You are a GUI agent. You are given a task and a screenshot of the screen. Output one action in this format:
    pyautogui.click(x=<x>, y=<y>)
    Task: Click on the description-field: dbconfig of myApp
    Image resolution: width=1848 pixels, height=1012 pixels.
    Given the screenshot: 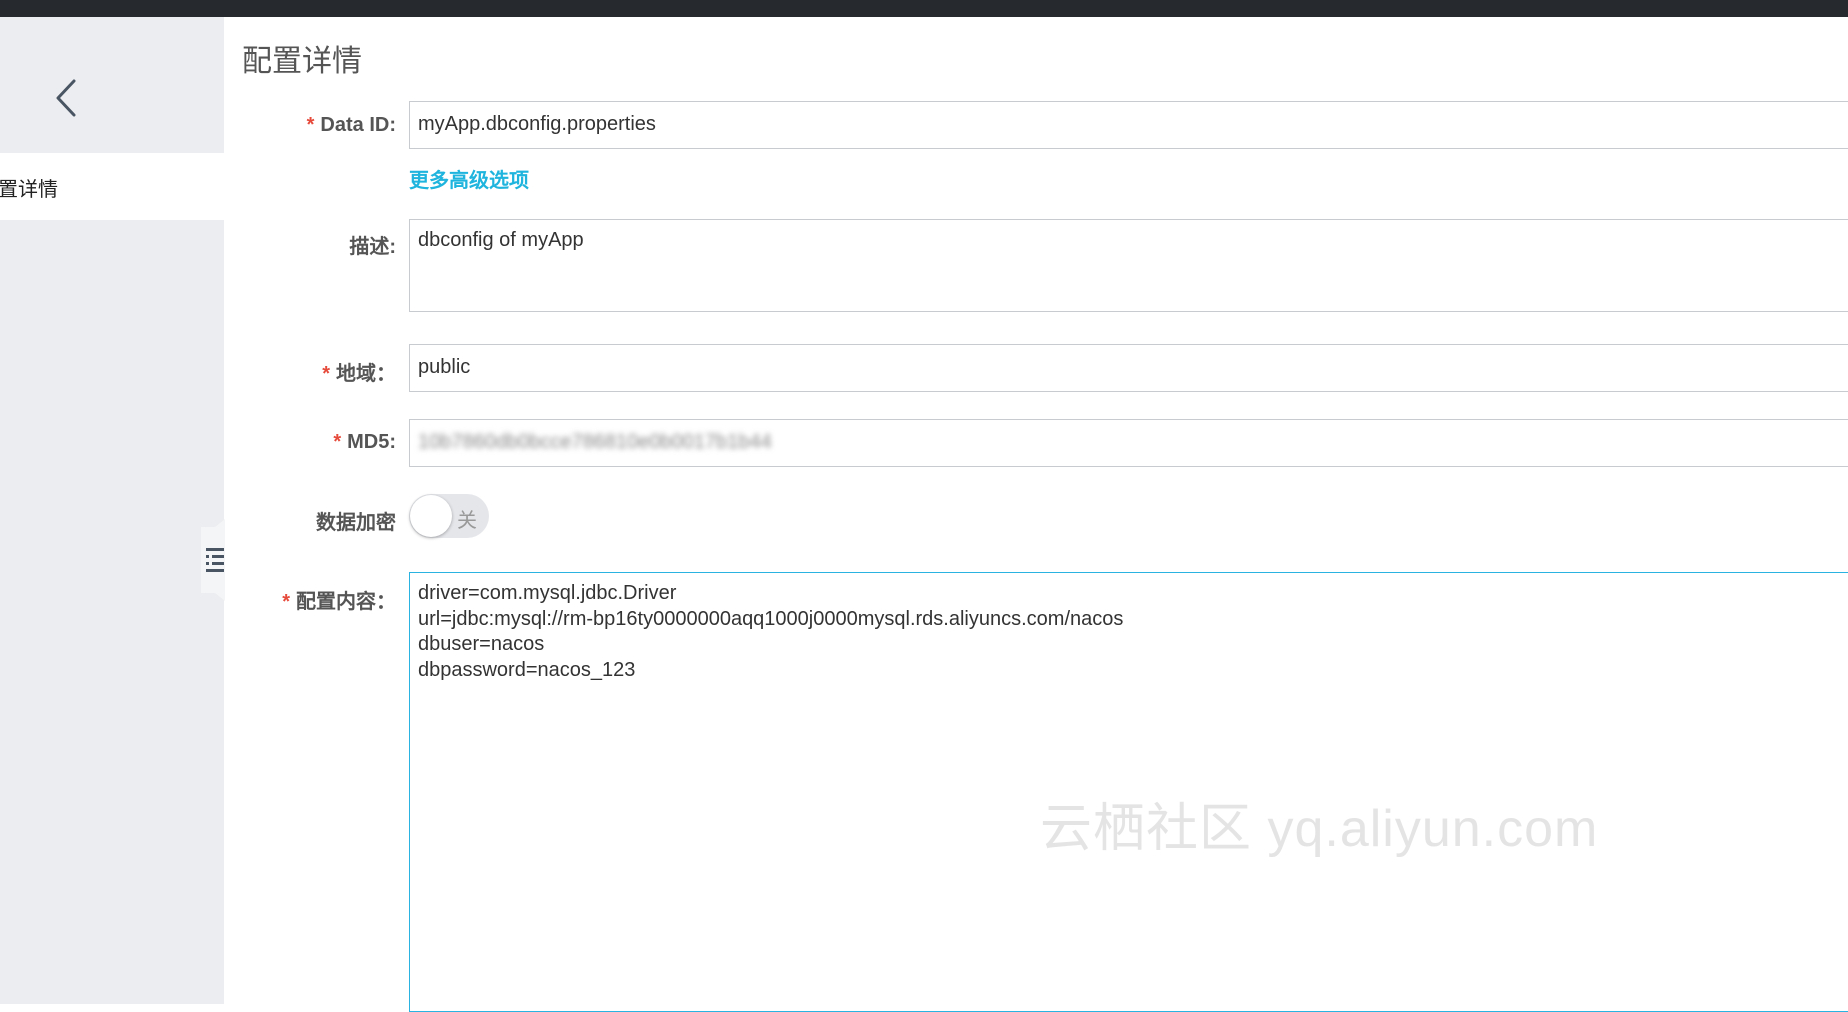 What is the action you would take?
    pyautogui.click(x=1128, y=265)
    